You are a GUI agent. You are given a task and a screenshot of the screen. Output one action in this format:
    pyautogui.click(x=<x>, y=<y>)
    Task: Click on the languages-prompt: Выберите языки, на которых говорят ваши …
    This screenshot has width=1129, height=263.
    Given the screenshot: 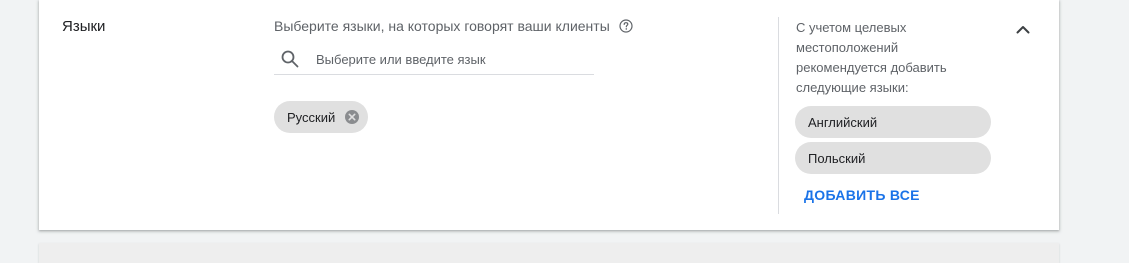 What is the action you would take?
    pyautogui.click(x=442, y=26)
    